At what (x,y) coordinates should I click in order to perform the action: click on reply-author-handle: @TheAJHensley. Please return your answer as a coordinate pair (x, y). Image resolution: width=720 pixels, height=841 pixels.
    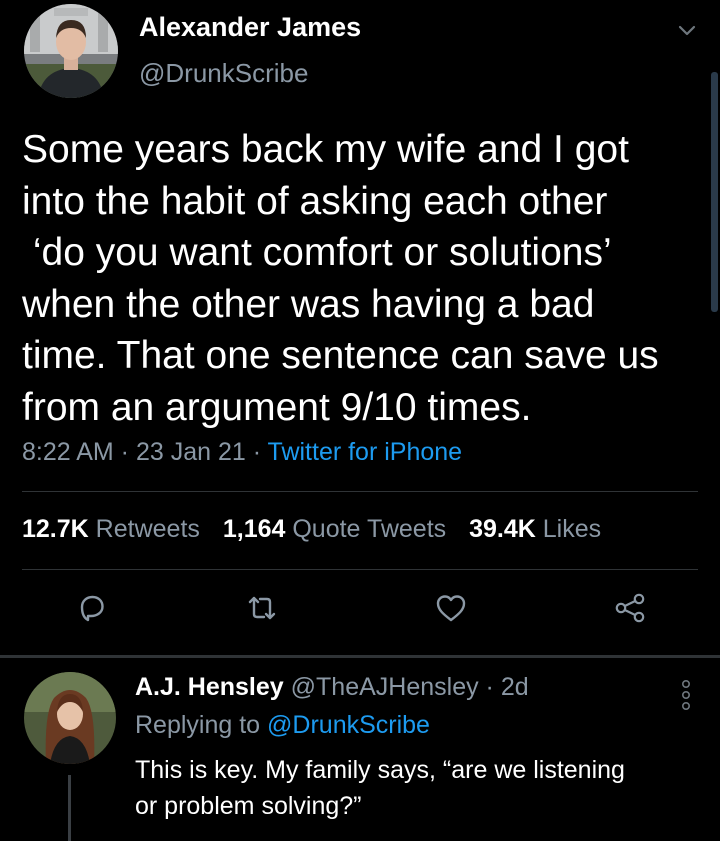
    Looking at the image, I should click on (385, 687).